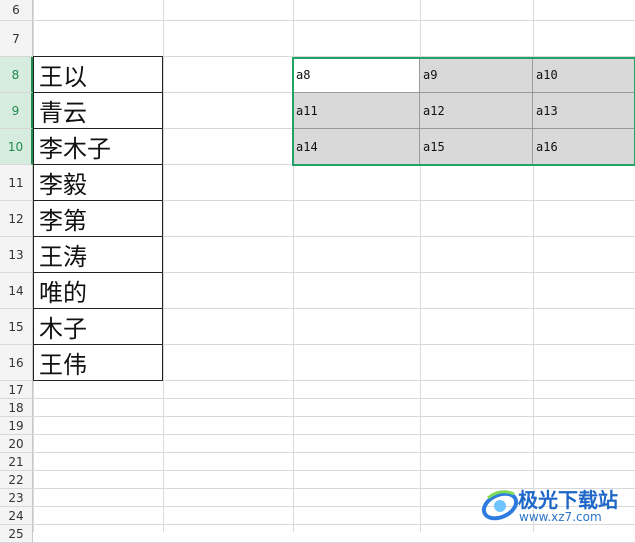 The height and width of the screenshot is (543, 635). I want to click on row-header-24: 24, so click(16, 516).